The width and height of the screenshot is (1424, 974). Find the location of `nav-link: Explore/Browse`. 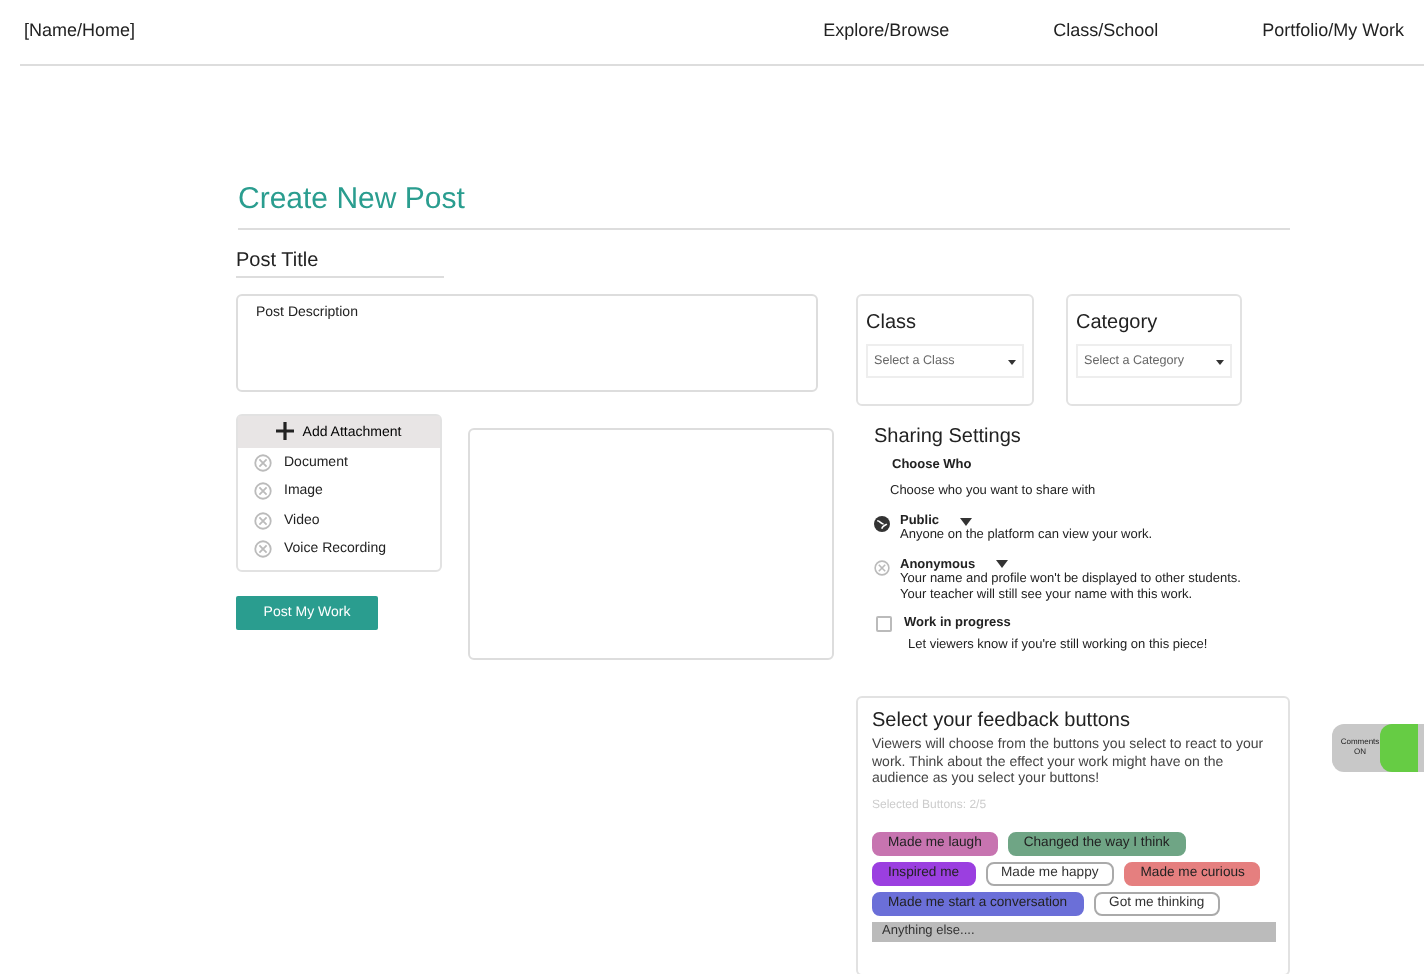

nav-link: Explore/Browse is located at coordinates (886, 30).